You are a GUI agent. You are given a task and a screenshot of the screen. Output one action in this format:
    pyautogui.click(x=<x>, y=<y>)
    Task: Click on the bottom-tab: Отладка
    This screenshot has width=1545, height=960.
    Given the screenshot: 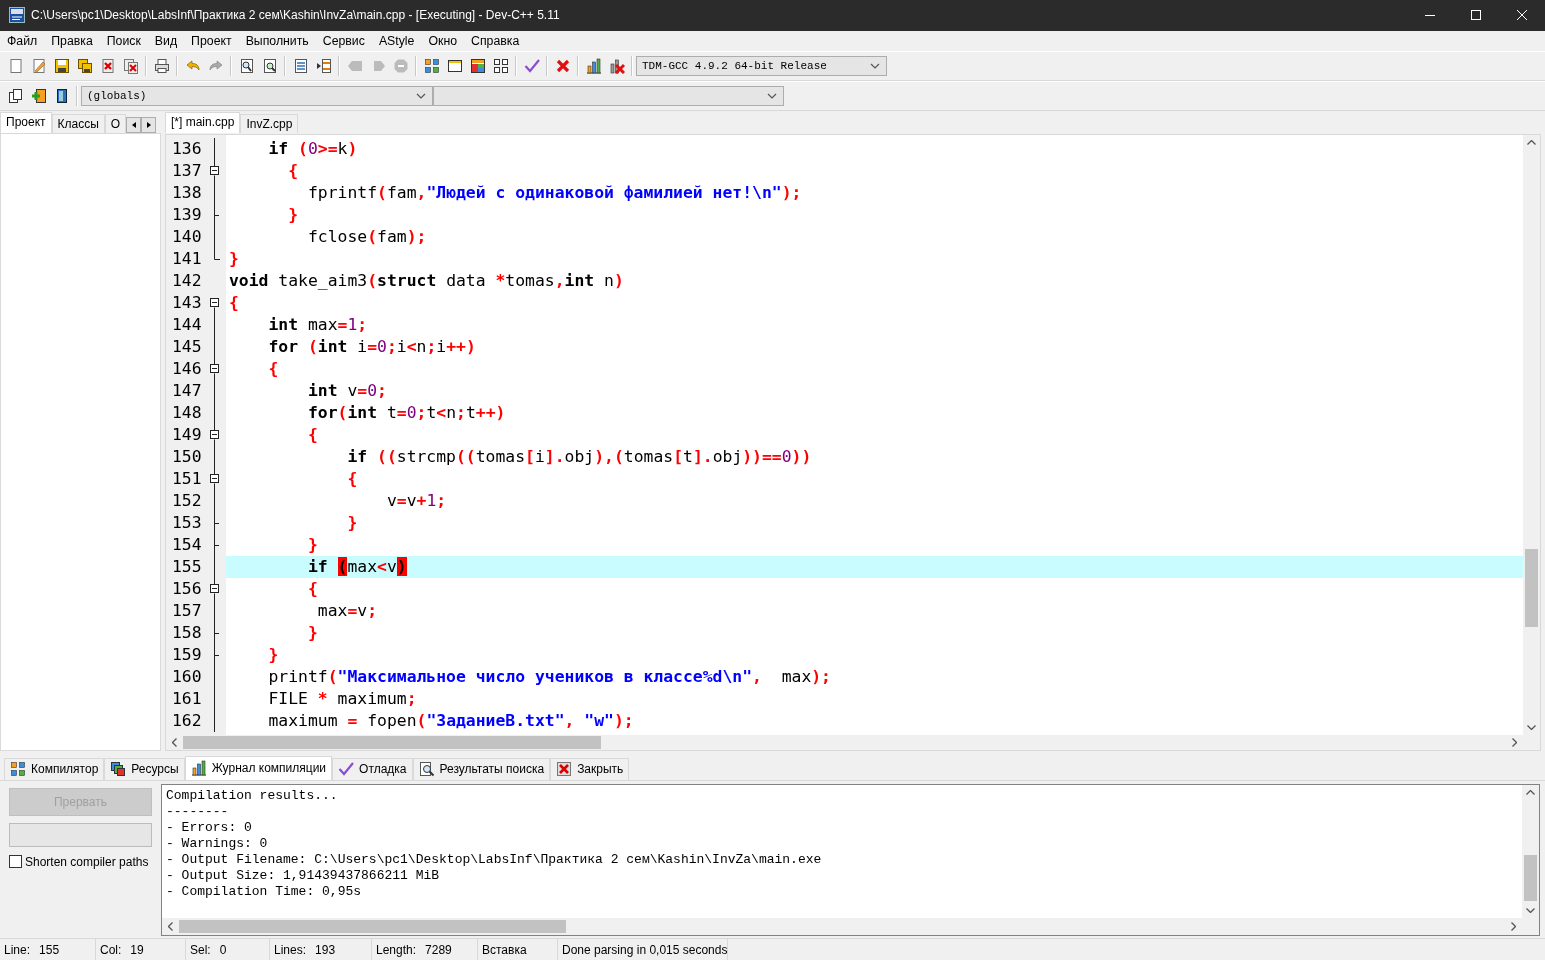 What is the action you would take?
    pyautogui.click(x=372, y=768)
    